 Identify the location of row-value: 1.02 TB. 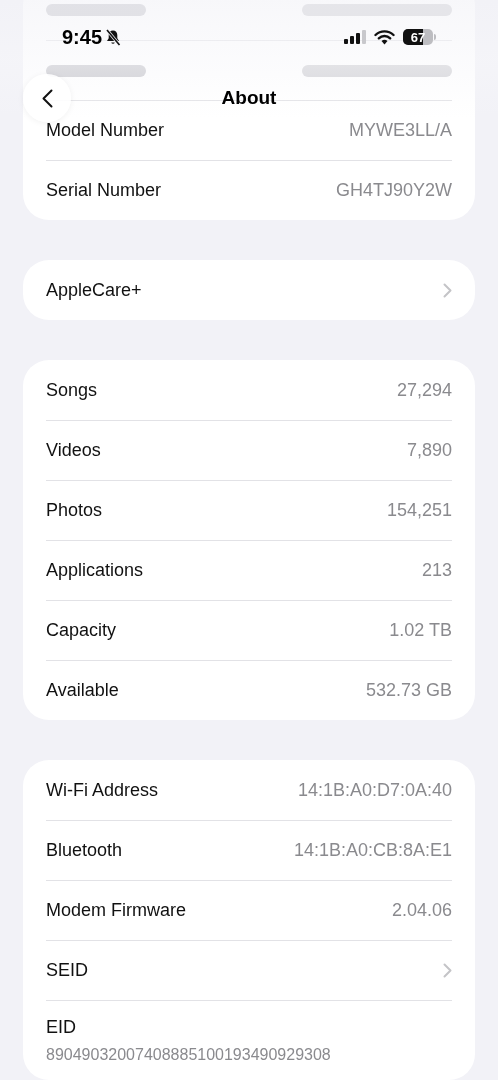
(420, 630).